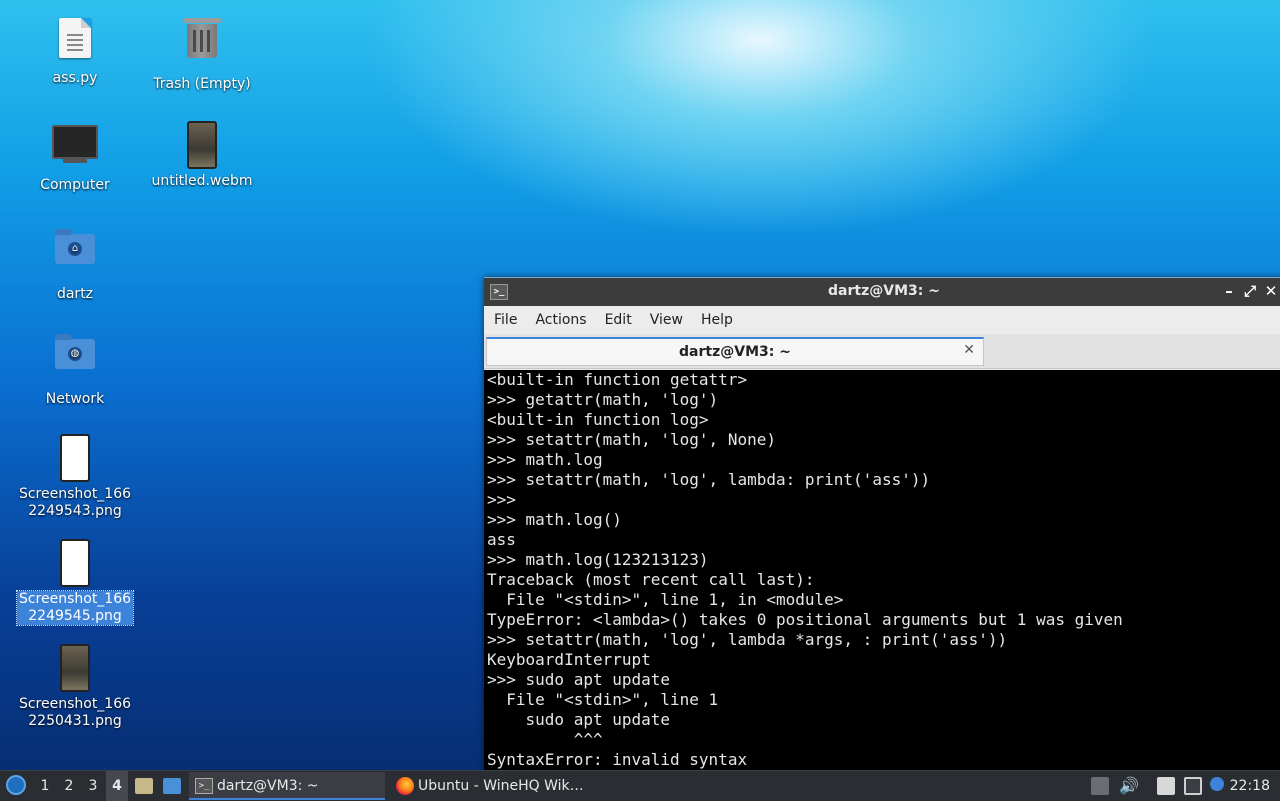  I want to click on terminal-line: sudo apt update, so click(579, 719).